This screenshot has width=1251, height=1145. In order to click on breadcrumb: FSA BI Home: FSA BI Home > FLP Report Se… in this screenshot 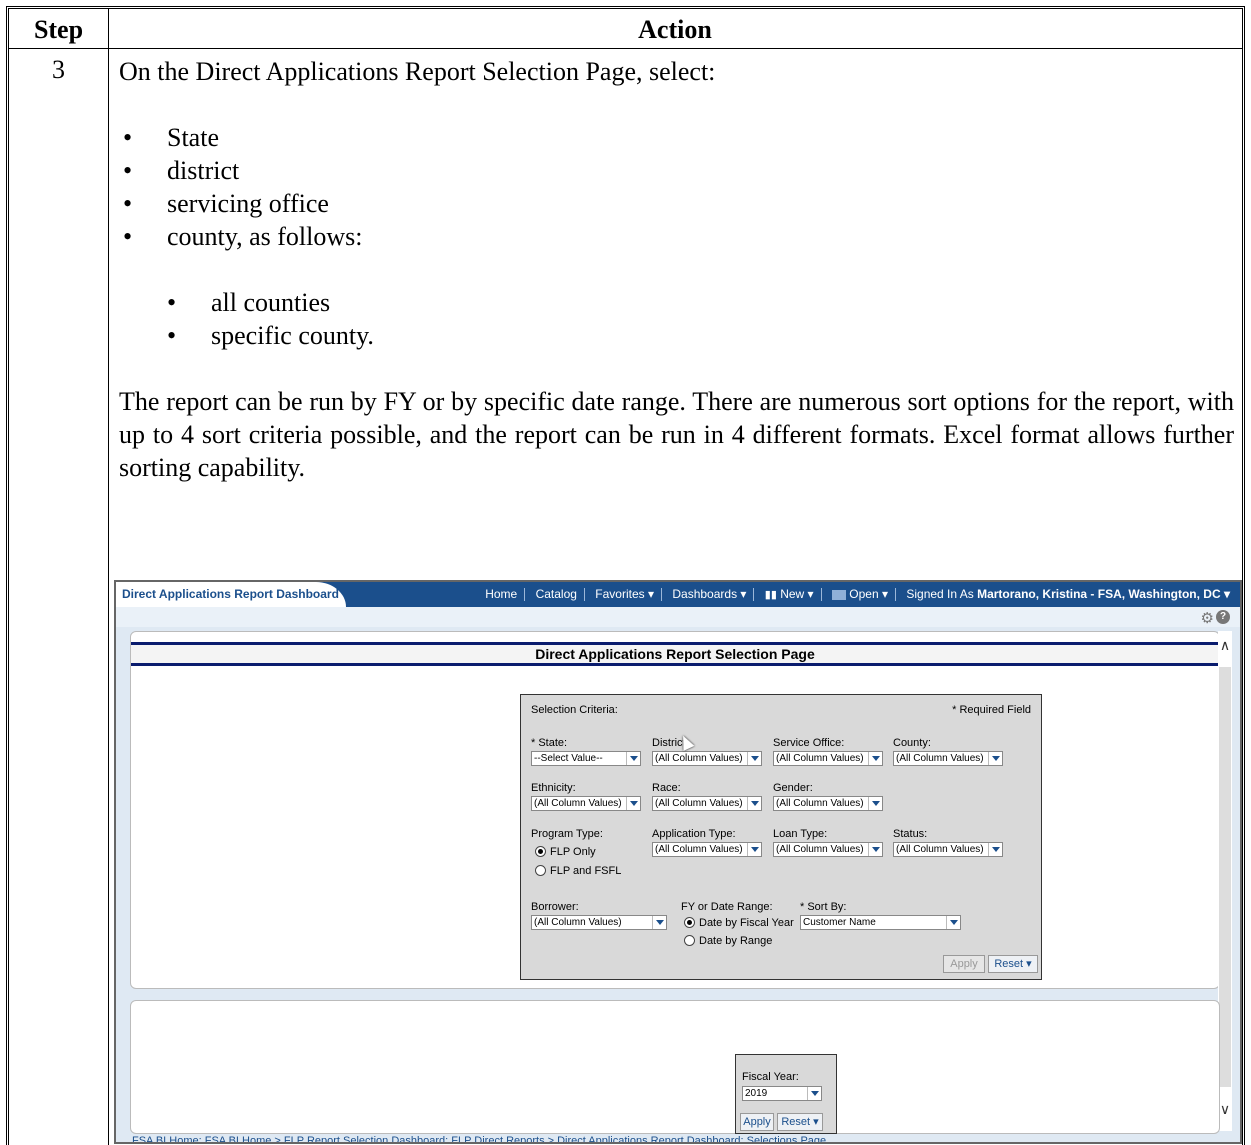, I will do `click(479, 1138)`.